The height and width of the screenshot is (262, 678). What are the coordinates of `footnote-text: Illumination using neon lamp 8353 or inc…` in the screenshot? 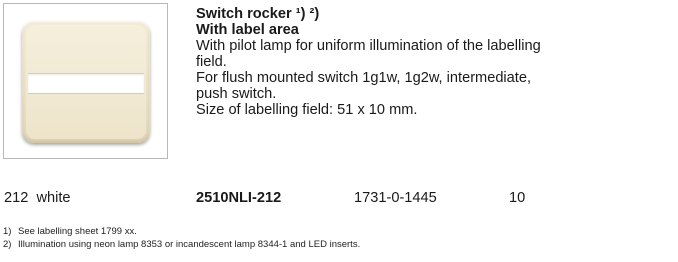 It's located at (189, 244).